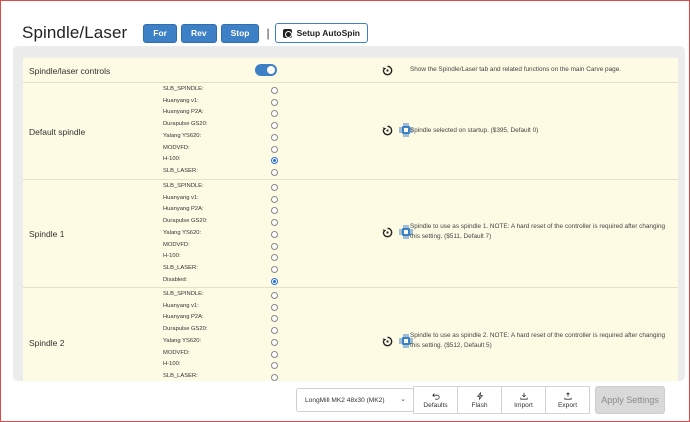 The image size is (690, 422). I want to click on spindle-forward-button: For, so click(160, 33).